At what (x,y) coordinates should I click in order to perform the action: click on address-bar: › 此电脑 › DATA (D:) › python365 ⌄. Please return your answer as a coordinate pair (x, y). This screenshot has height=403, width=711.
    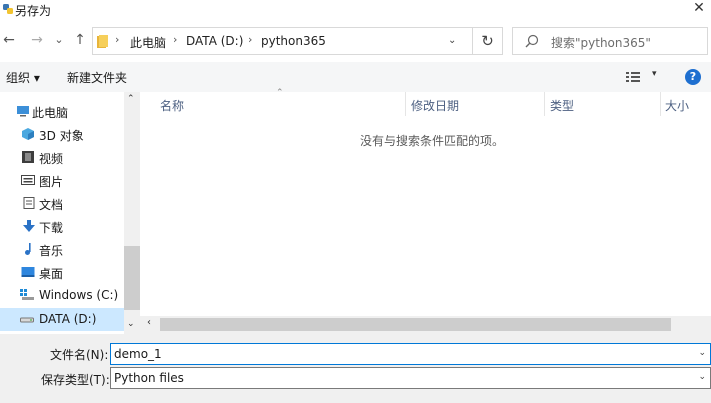
    Looking at the image, I should click on (282, 41).